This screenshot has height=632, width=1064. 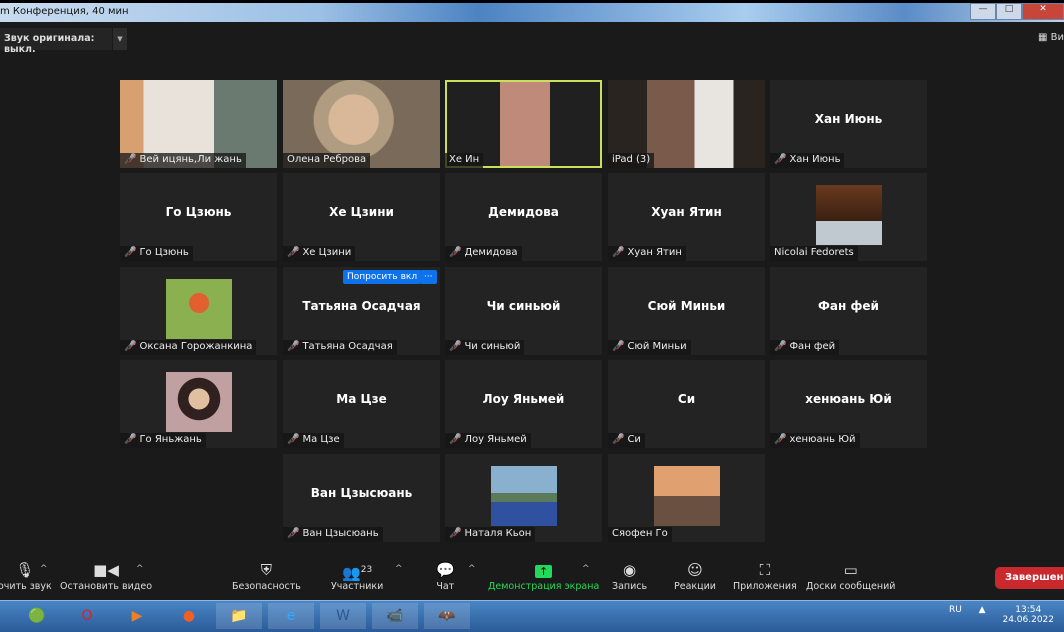 I want to click on participant-tile: Го Цзюнь 🎤̸ Го Цзюнь, so click(x=198, y=217).